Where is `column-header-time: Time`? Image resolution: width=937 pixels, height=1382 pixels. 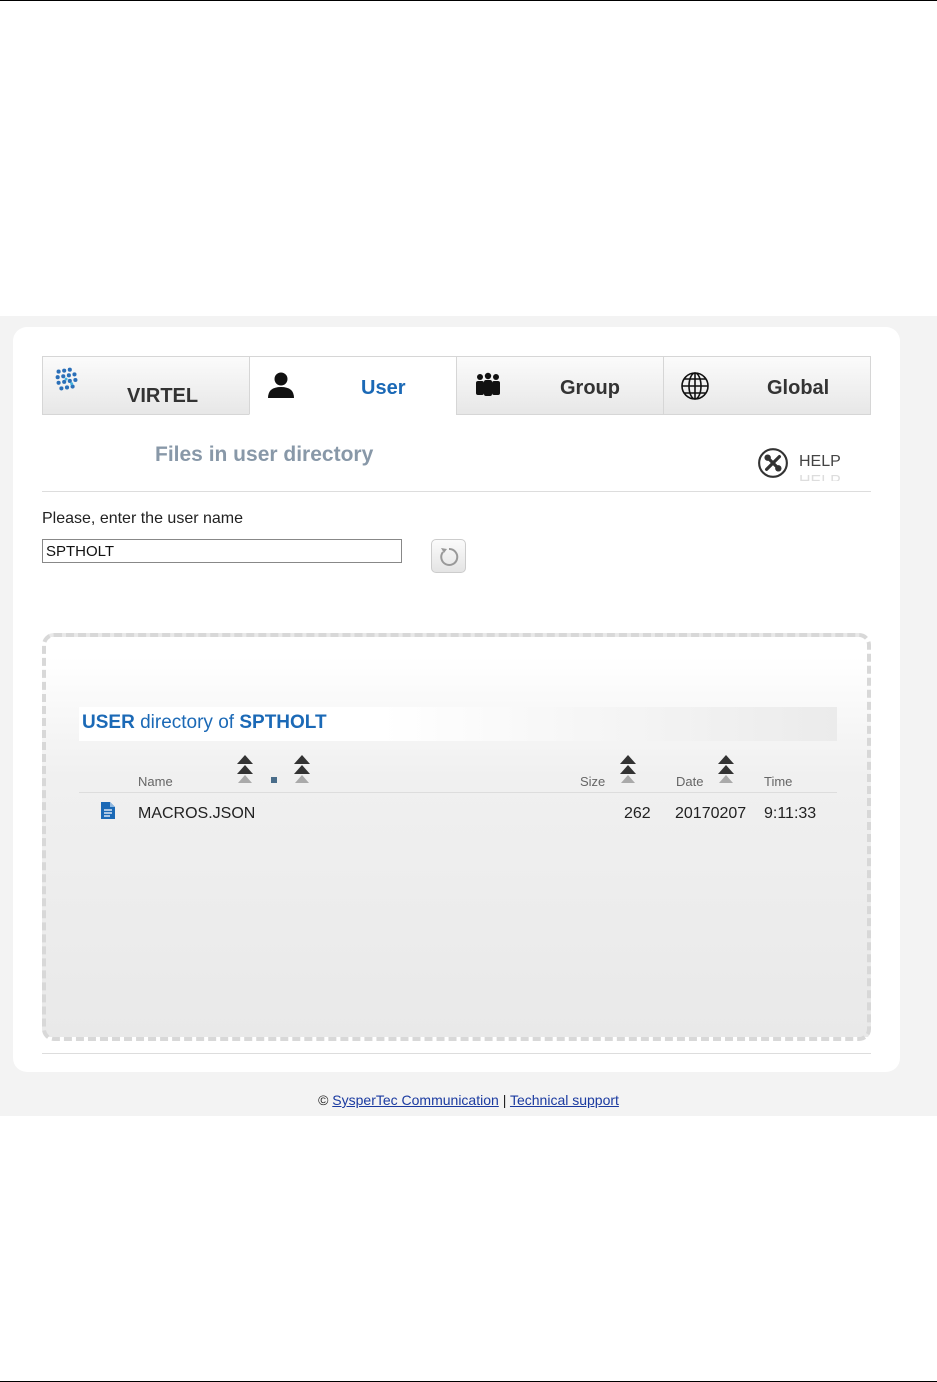
column-header-time: Time is located at coordinates (778, 781).